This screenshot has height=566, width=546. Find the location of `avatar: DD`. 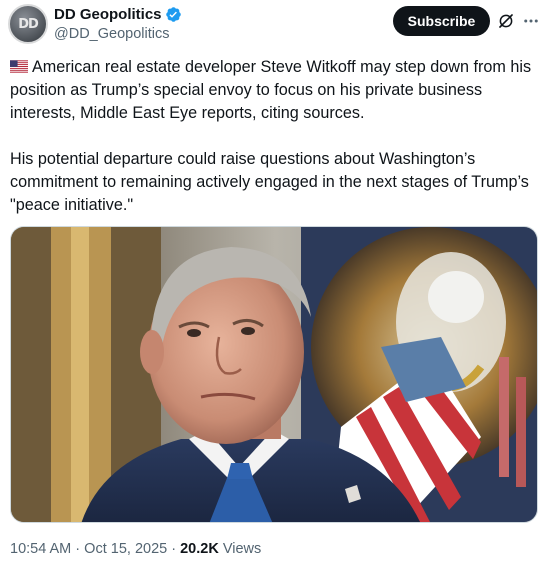

avatar: DD is located at coordinates (28, 24).